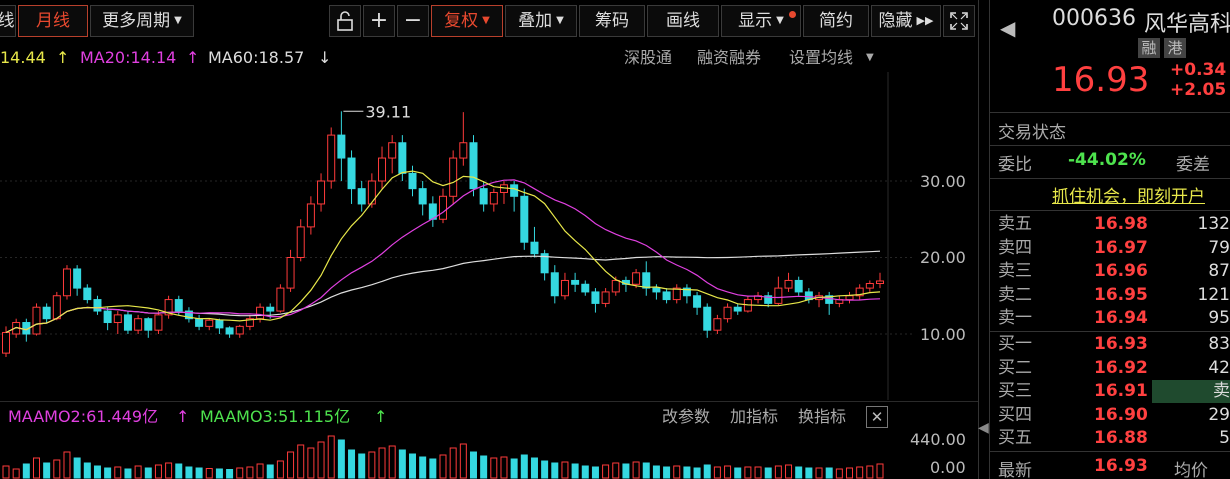 This screenshot has width=1230, height=479. What do you see at coordinates (8, 21) in the screenshot?
I see `period-partial-button: 线` at bounding box center [8, 21].